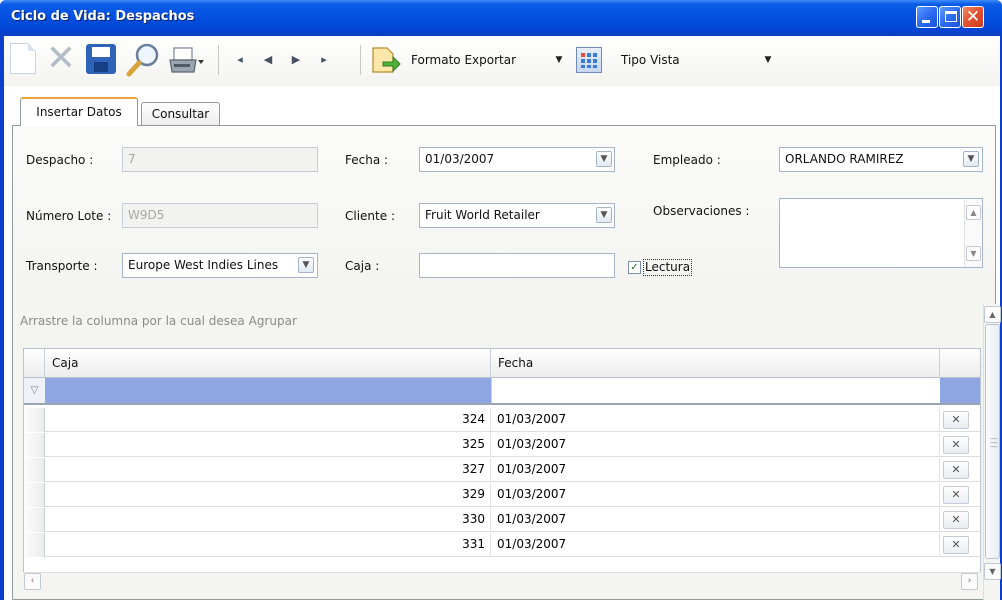  What do you see at coordinates (32, 581) in the screenshot?
I see `scroll-left-icon: ‹` at bounding box center [32, 581].